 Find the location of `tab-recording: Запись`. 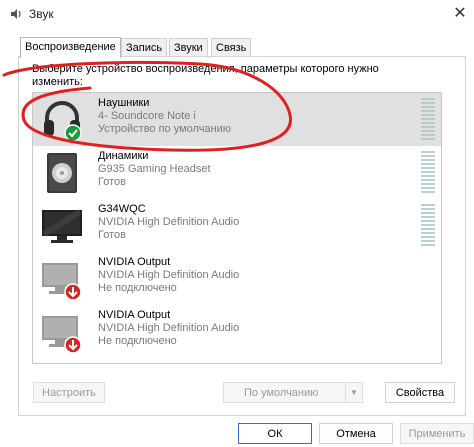

tab-recording: Запись is located at coordinates (144, 47).